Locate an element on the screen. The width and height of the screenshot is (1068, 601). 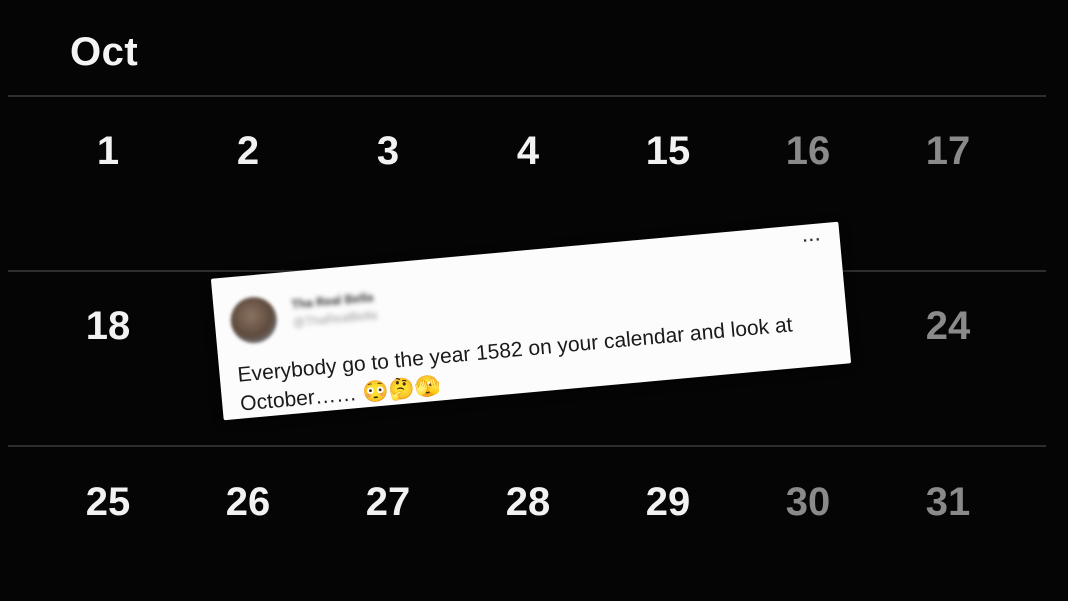
calendar-day-weekend: 24 is located at coordinates (948, 326).